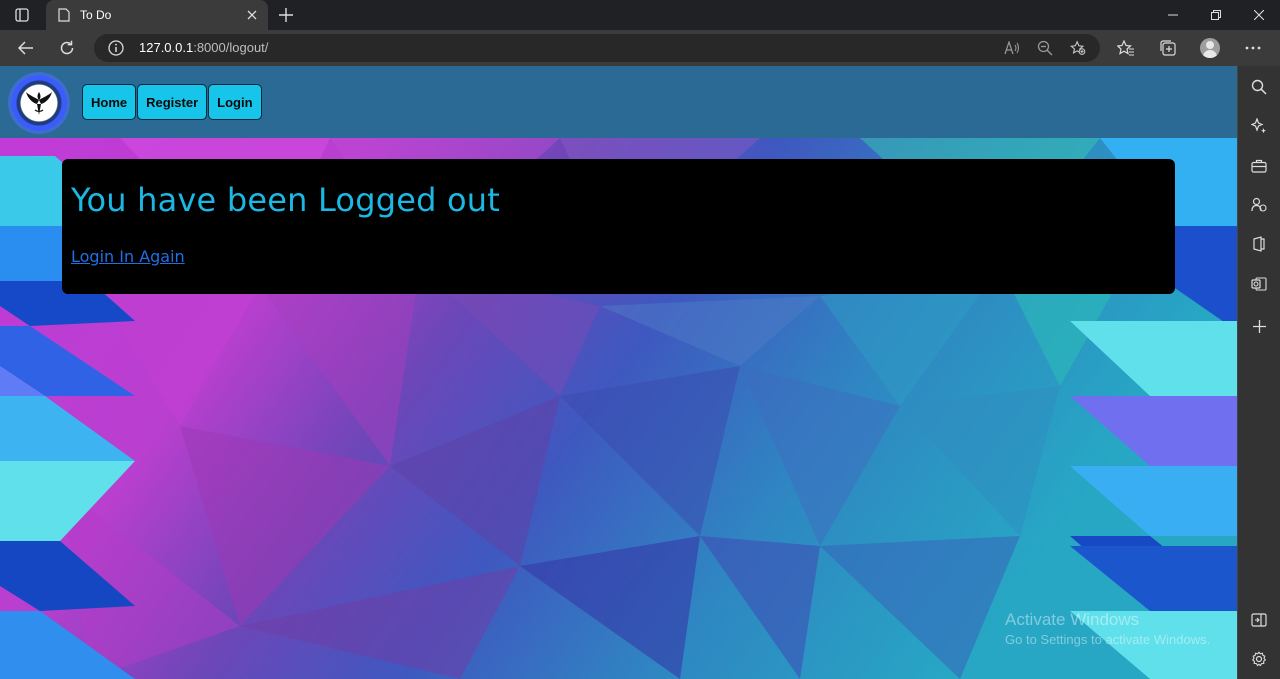 Image resolution: width=1280 pixels, height=679 pixels. I want to click on sidebar-office-button, so click(1259, 244).